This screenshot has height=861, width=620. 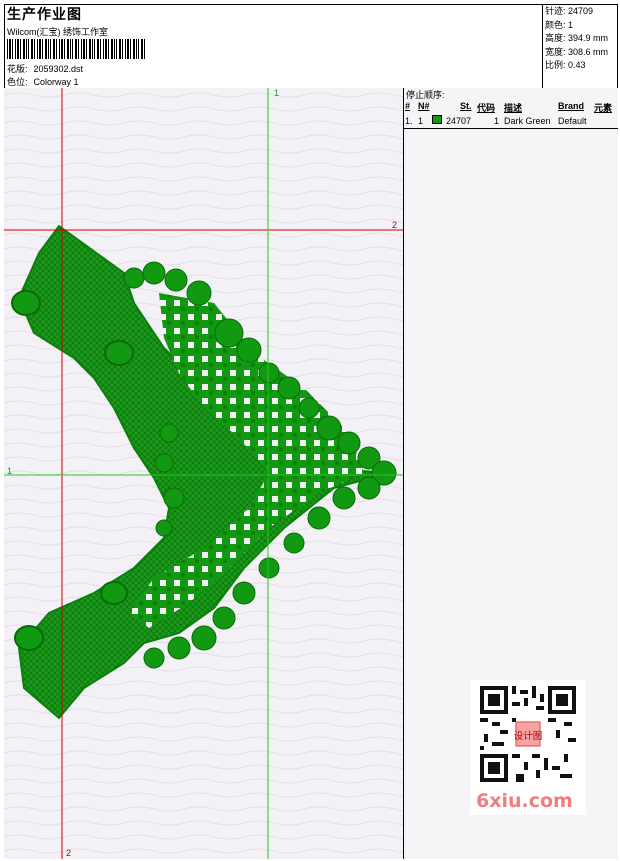 What do you see at coordinates (421, 121) in the screenshot?
I see `row-needle: 1` at bounding box center [421, 121].